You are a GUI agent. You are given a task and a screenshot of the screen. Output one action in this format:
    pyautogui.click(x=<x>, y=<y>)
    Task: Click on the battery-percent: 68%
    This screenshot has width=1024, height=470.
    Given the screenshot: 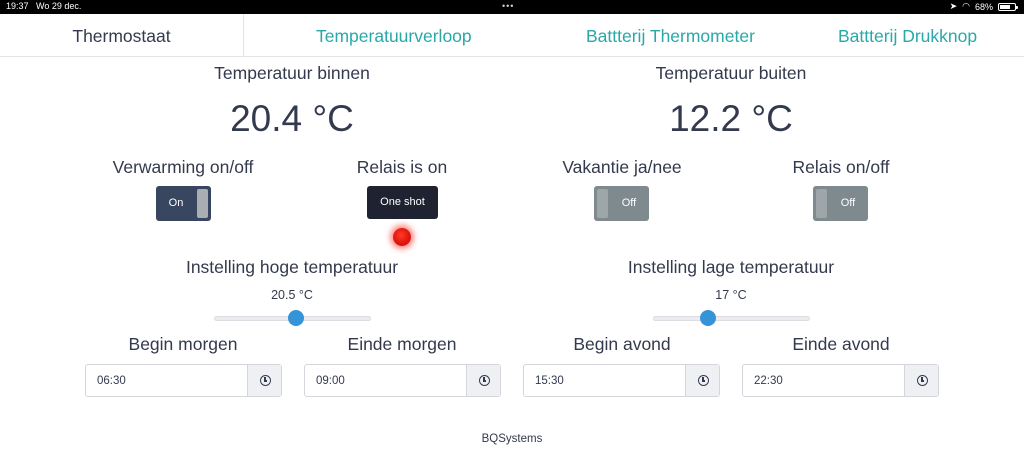 What is the action you would take?
    pyautogui.click(x=983, y=6)
    